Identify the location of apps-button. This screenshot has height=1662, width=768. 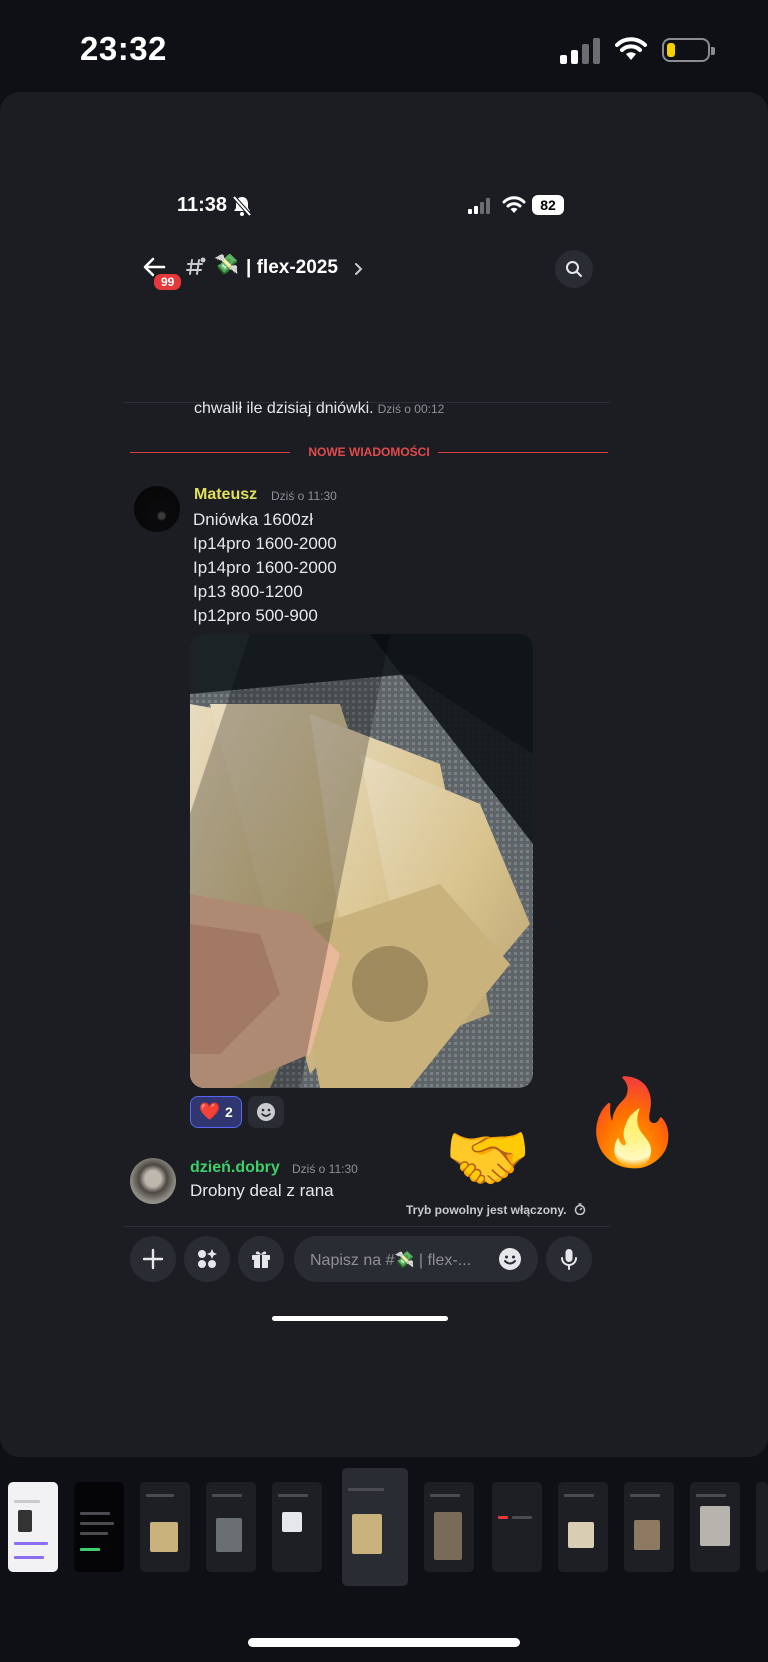
(207, 1259).